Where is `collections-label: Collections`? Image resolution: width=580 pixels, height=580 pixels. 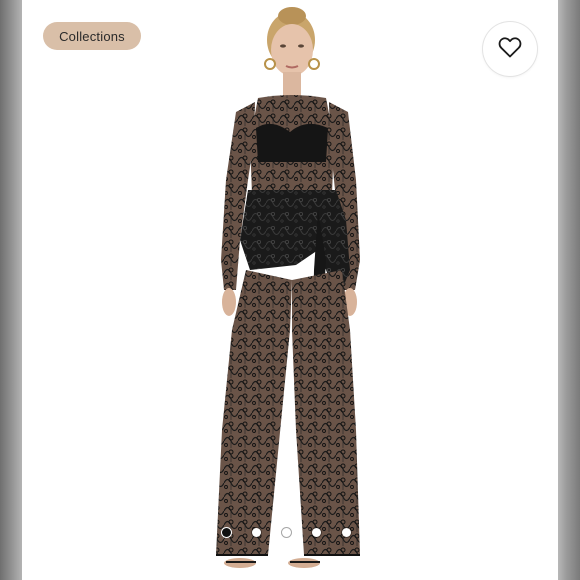
collections-label: Collections is located at coordinates (92, 36).